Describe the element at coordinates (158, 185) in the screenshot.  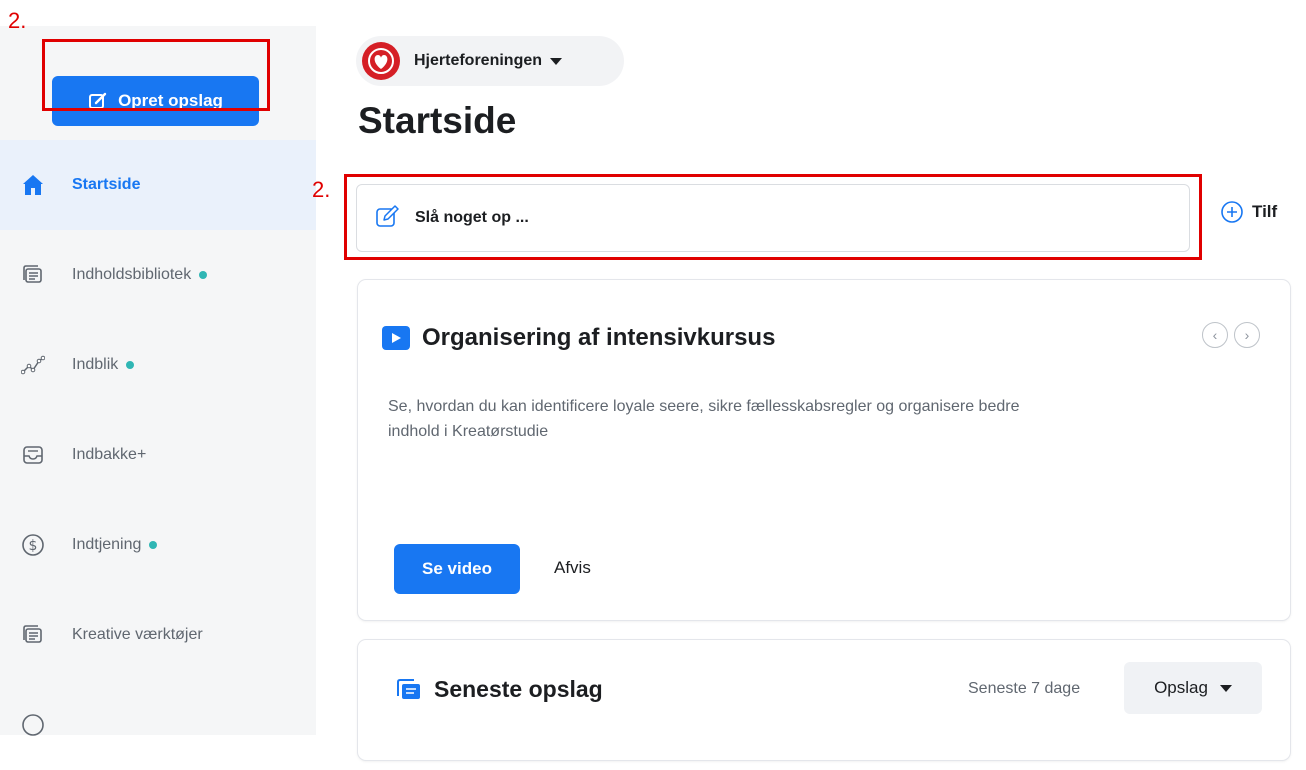
I see `sidebar-item-startside: Startside` at that location.